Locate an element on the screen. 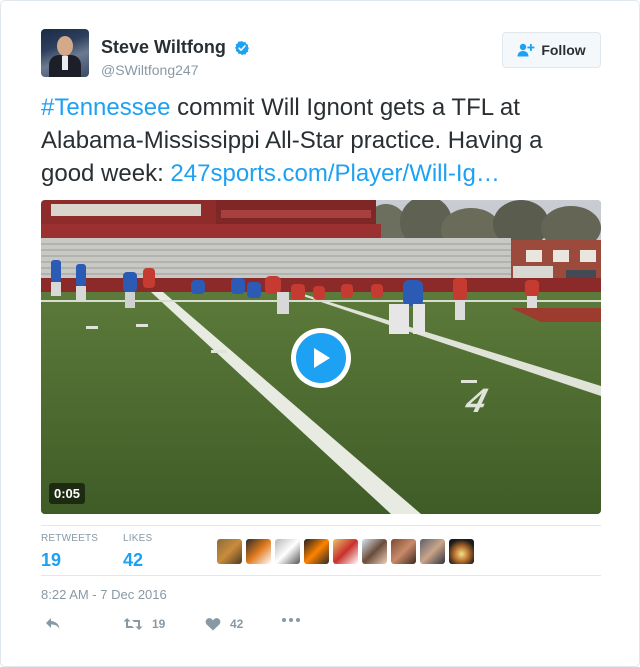 The image size is (640, 667). follow-button: Follow is located at coordinates (551, 50).